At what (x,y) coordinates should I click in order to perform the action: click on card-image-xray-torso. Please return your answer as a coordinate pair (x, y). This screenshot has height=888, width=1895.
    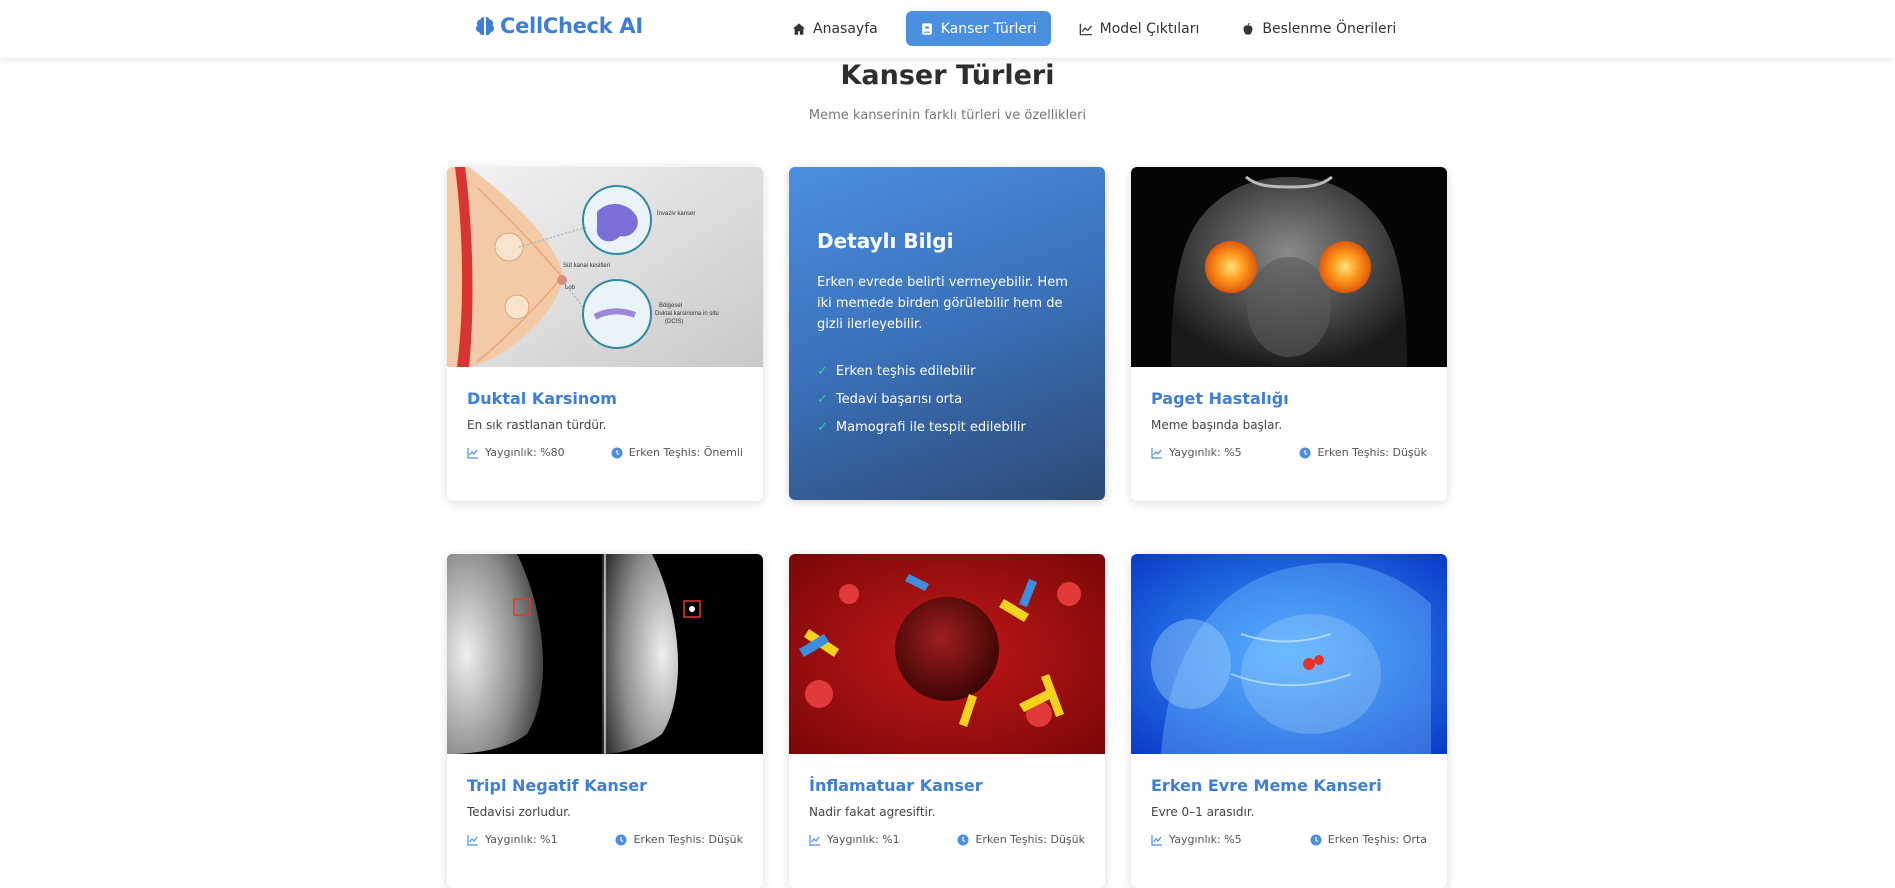
    Looking at the image, I should click on (1289, 267).